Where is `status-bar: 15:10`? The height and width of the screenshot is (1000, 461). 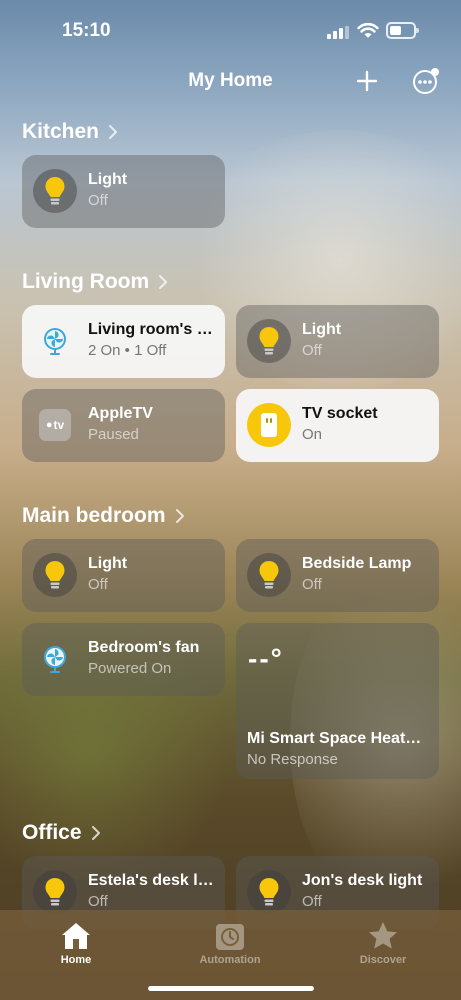 status-bar: 15:10 is located at coordinates (230, 30).